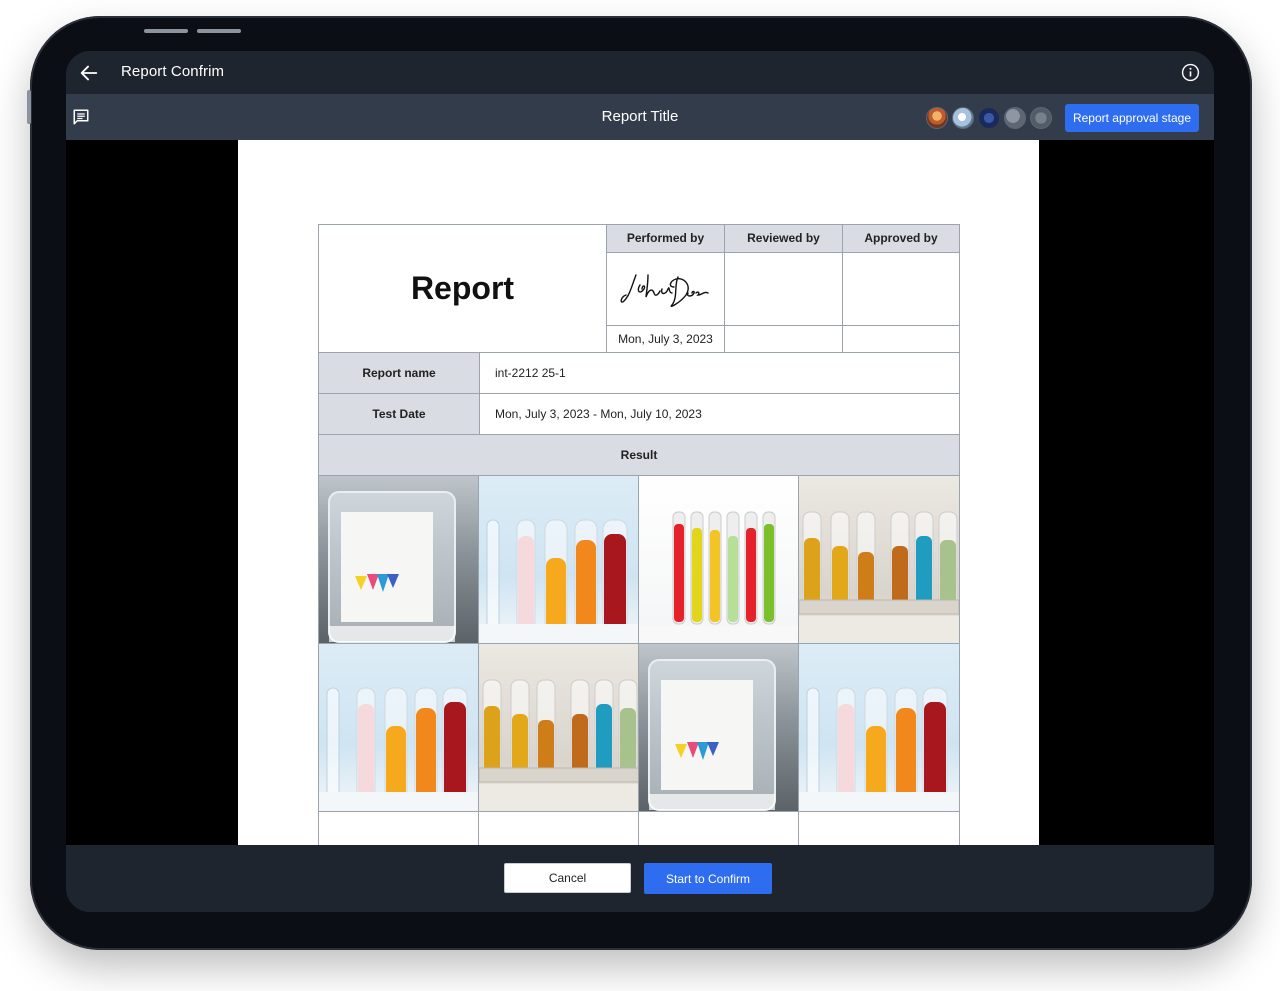 This screenshot has height=991, width=1280. What do you see at coordinates (173, 71) in the screenshot?
I see `page-title: Report Confrim` at bounding box center [173, 71].